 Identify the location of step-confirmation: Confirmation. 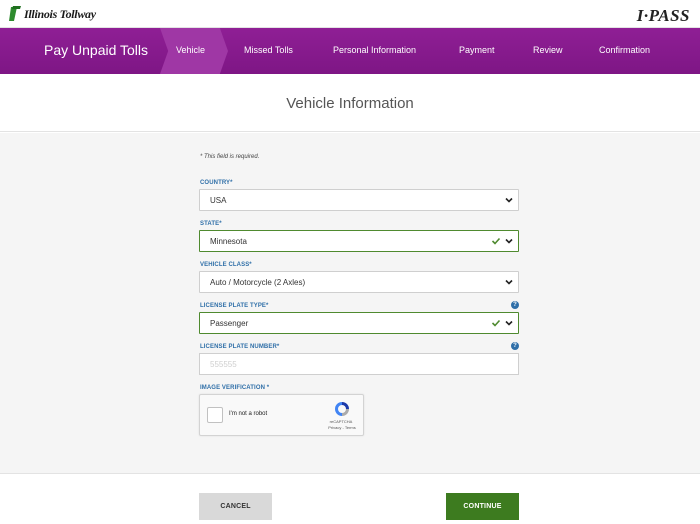
(625, 50).